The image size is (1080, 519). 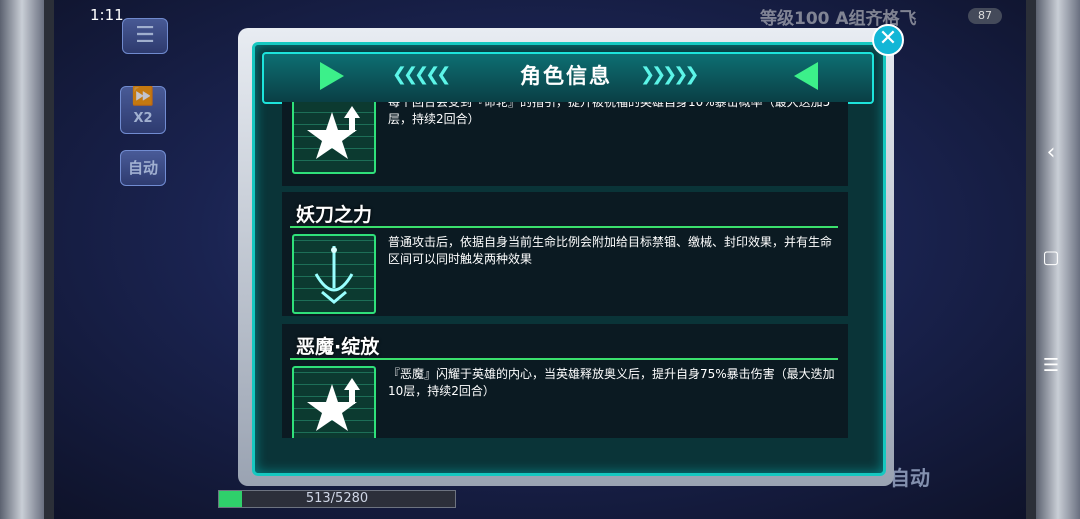 I want to click on left-frame, so click(x=22, y=259).